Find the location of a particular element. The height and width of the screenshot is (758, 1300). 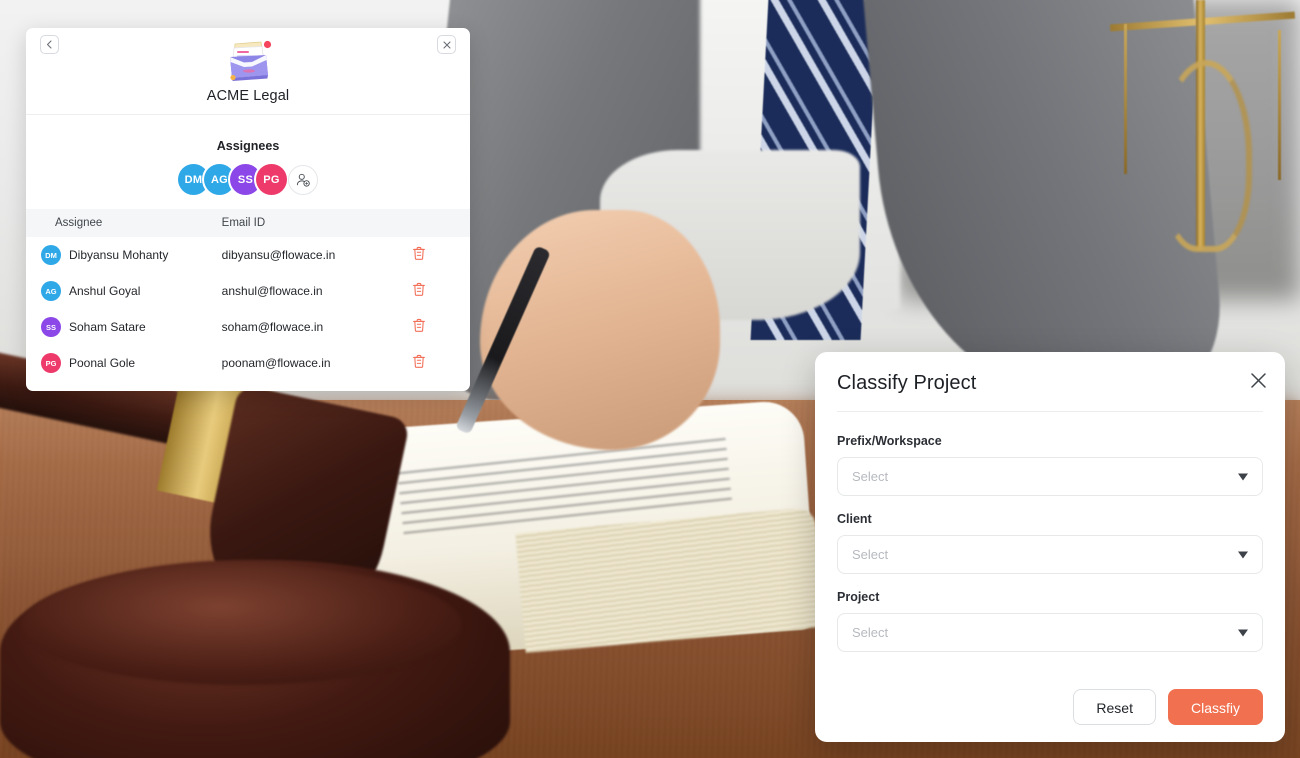

assignee-avatar-group: DM AG SS PG is located at coordinates (248, 181).